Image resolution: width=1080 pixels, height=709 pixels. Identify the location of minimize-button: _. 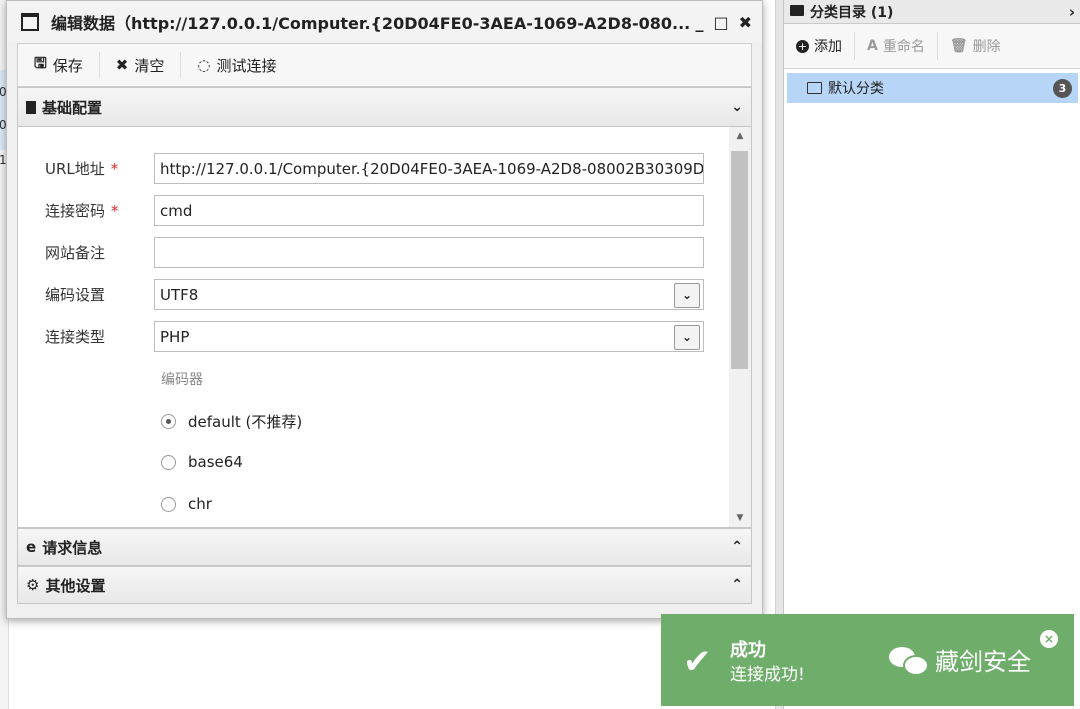
(699, 22).